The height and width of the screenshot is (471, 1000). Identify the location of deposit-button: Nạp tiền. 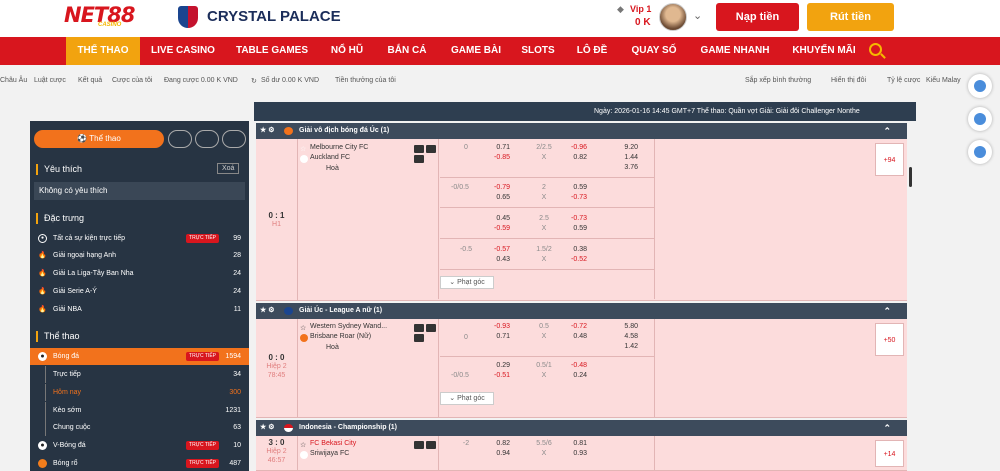
(757, 17).